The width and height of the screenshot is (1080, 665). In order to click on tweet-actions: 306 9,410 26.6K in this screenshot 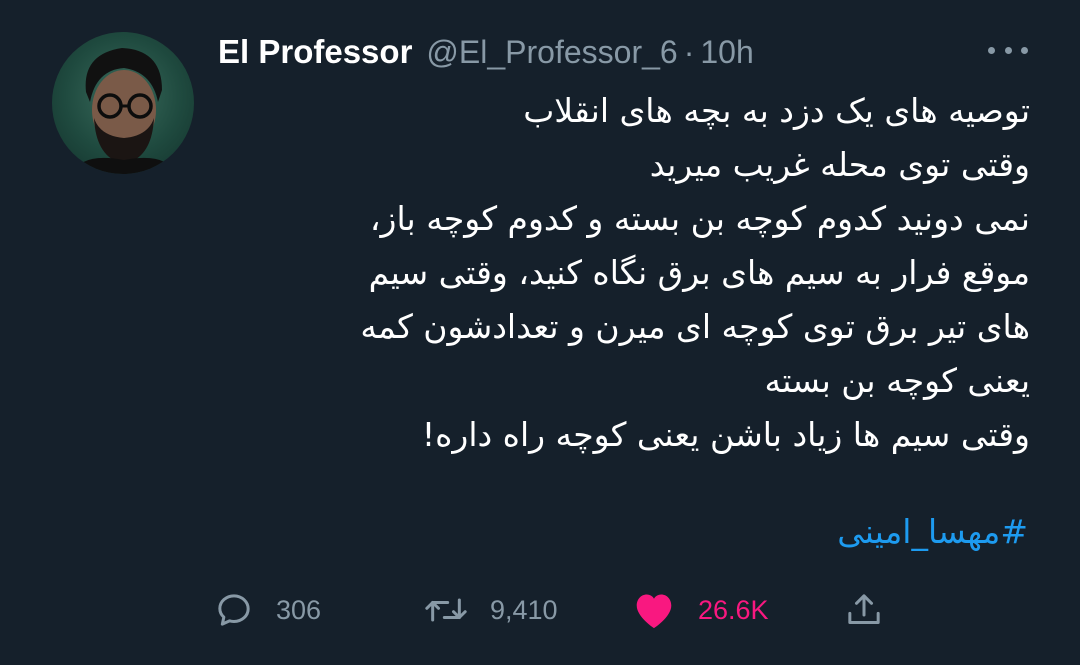, I will do `click(564, 610)`.